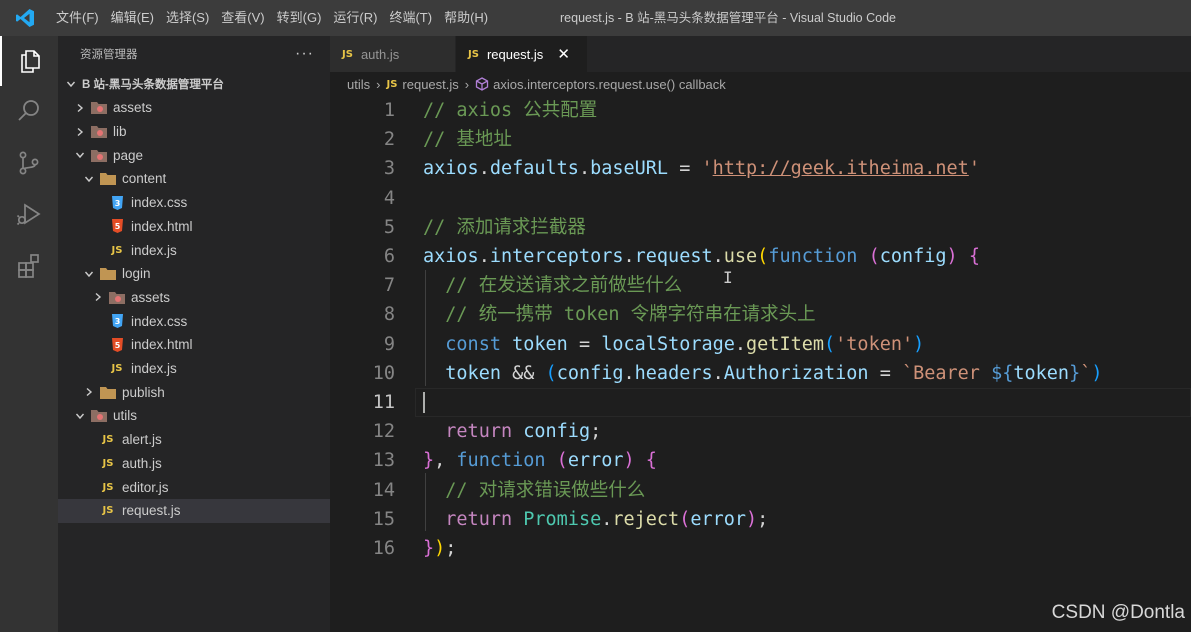 The image size is (1191, 632). What do you see at coordinates (358, 84) in the screenshot?
I see `breadcrumb-folder: utils` at bounding box center [358, 84].